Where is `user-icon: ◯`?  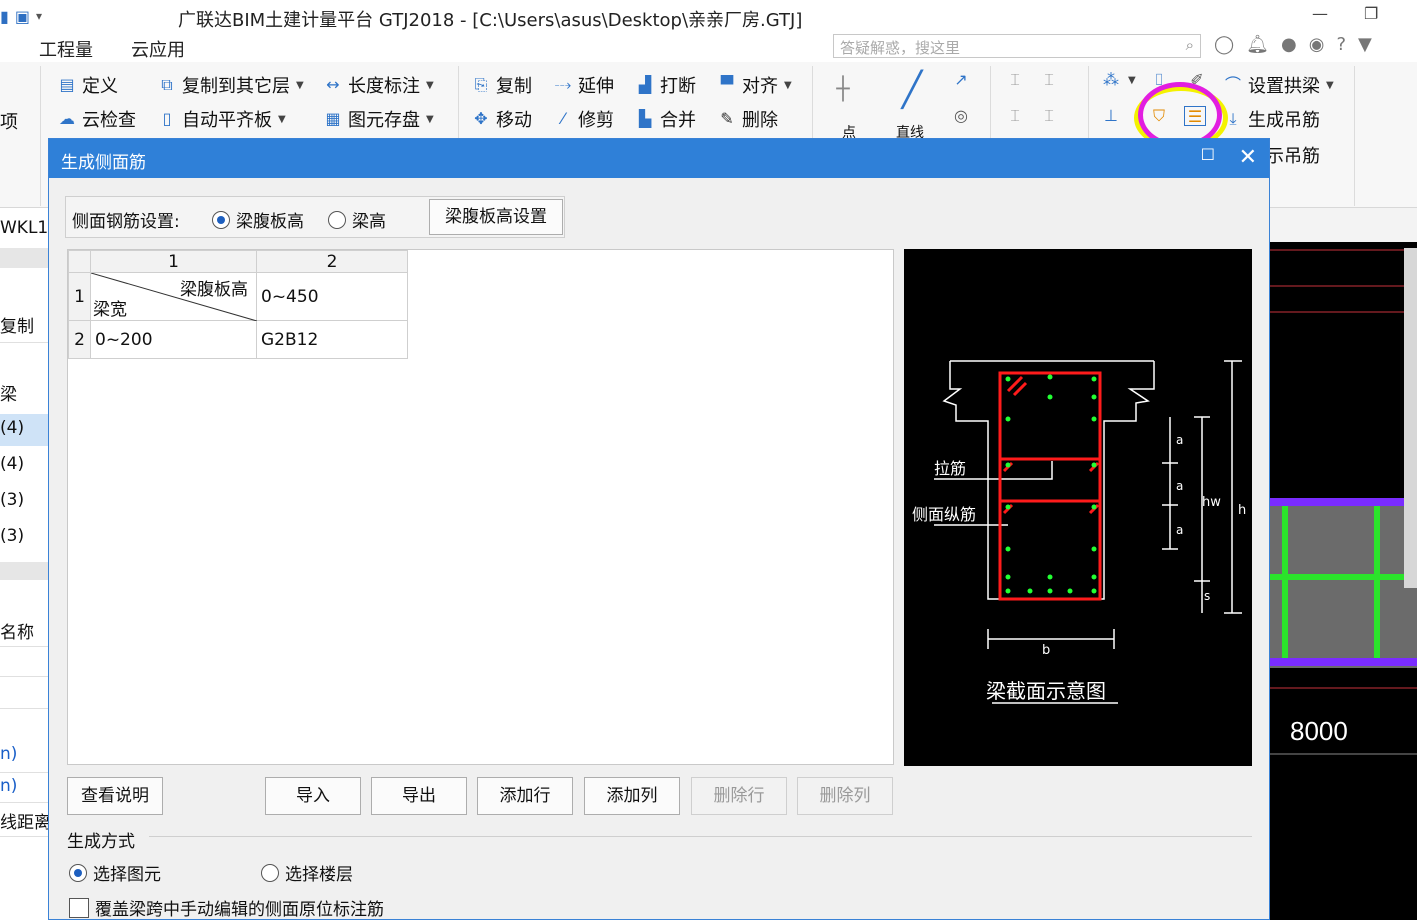
user-icon: ◯ is located at coordinates (1224, 44).